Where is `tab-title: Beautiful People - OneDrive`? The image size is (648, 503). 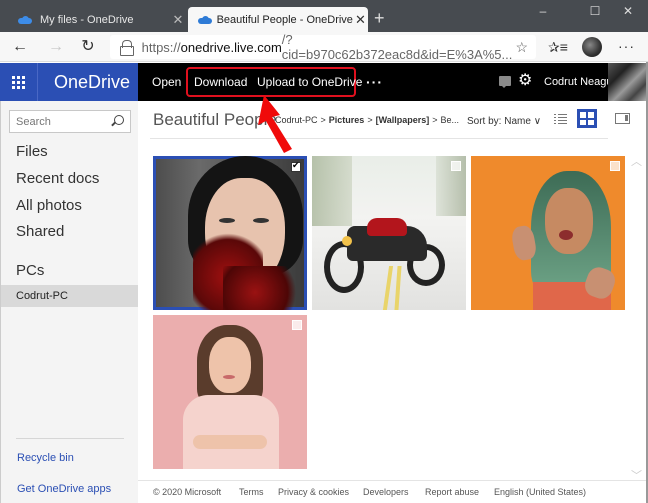 tab-title: Beautiful People - OneDrive is located at coordinates (284, 19).